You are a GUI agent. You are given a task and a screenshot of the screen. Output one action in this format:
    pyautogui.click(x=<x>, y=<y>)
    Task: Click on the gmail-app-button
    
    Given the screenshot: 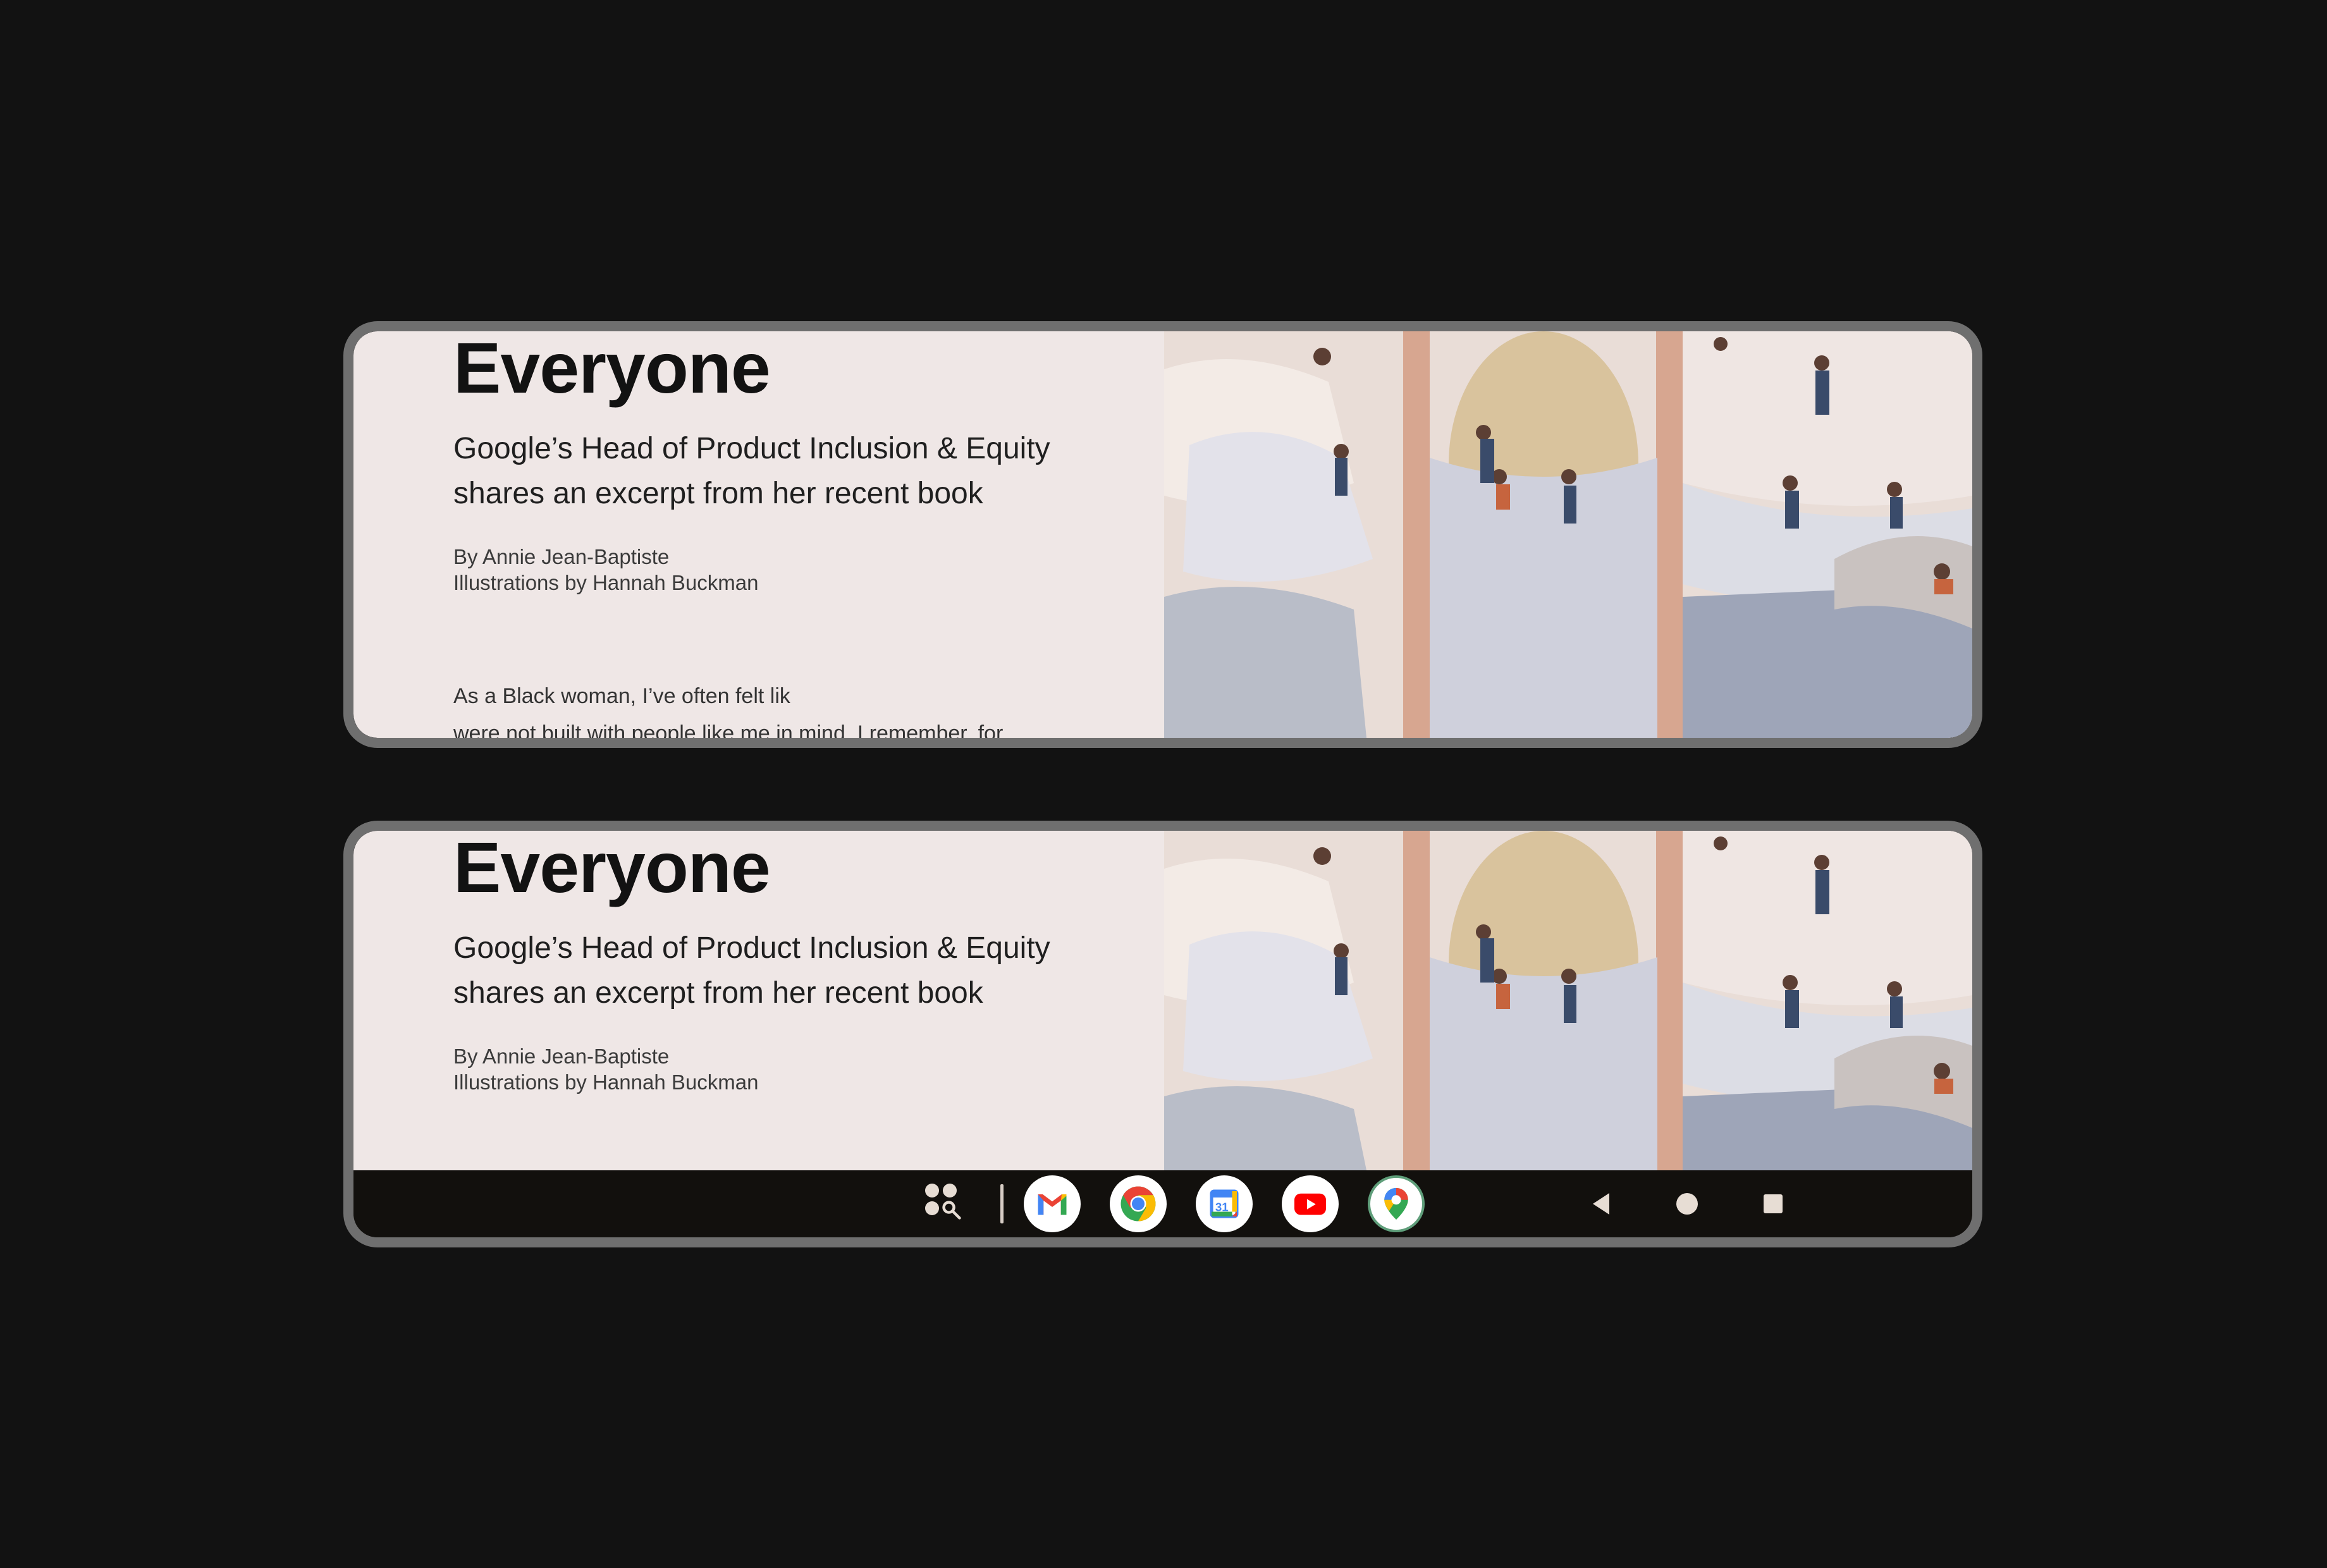 What is the action you would take?
    pyautogui.click(x=1052, y=1203)
    